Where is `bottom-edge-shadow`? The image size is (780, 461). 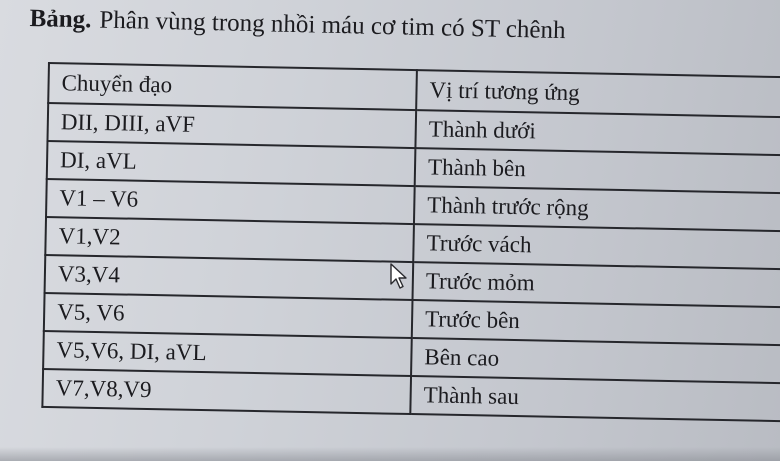 bottom-edge-shadow is located at coordinates (390, 454).